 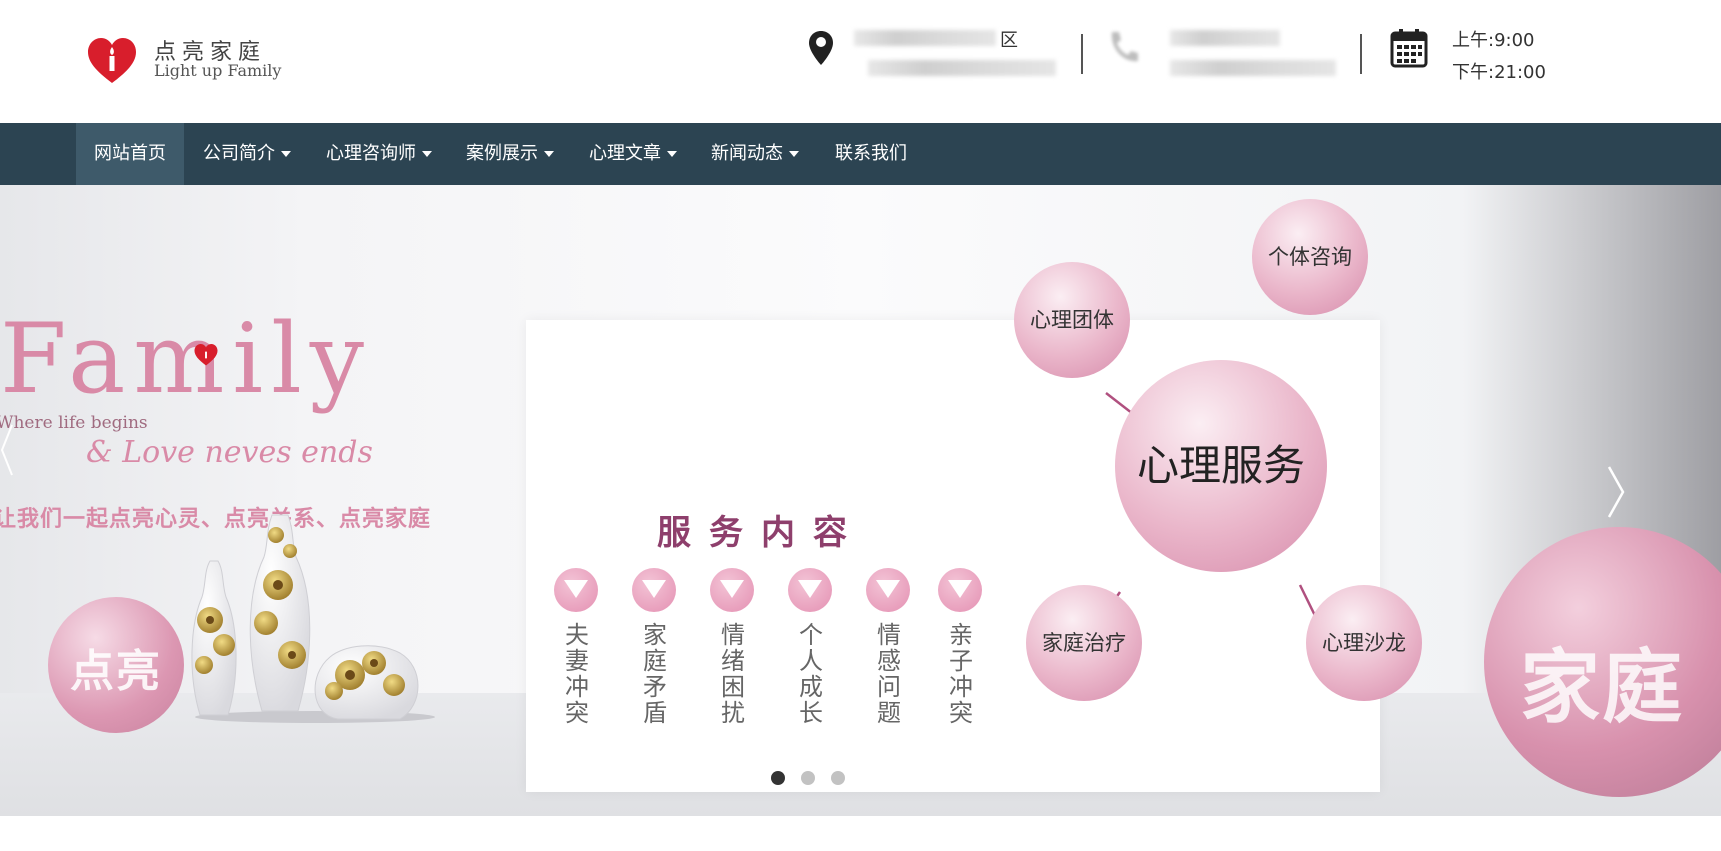 I want to click on bubble-label: 心理服务, so click(x=1220, y=465).